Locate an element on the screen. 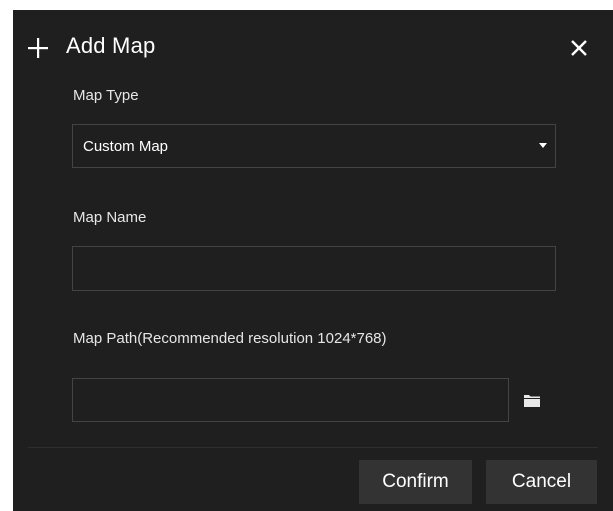  map-type-selected-value: Custom Map is located at coordinates (126, 146).